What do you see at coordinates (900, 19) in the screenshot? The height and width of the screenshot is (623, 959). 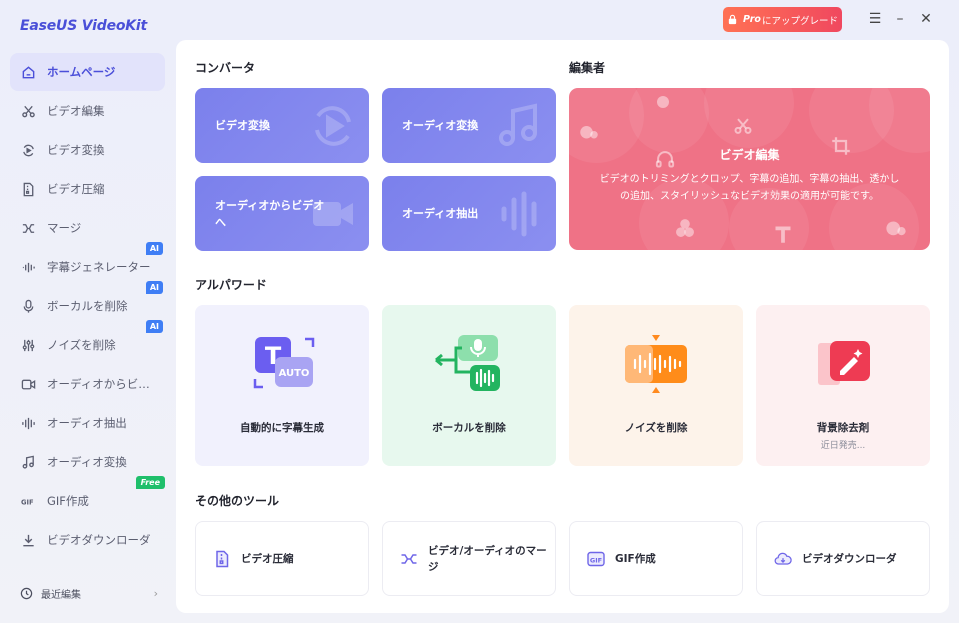 I see `minimize-icon: –` at bounding box center [900, 19].